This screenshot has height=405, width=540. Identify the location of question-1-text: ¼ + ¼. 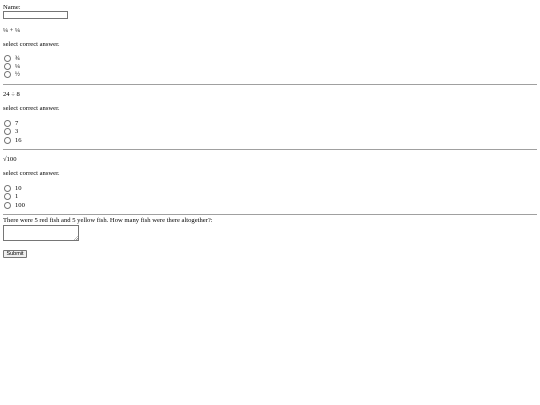
(11, 30).